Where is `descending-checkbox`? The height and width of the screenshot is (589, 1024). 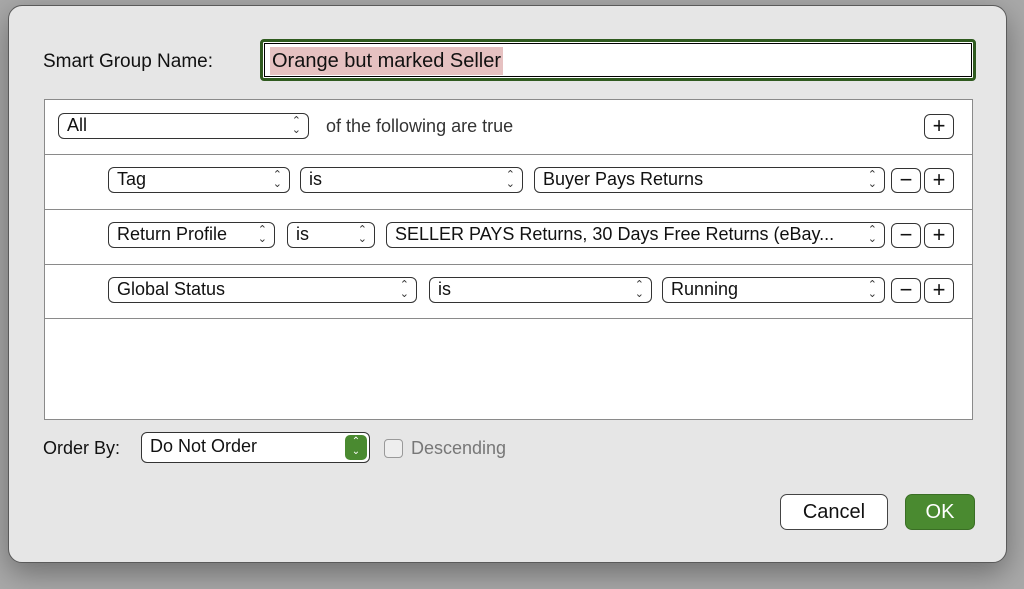 descending-checkbox is located at coordinates (393, 448).